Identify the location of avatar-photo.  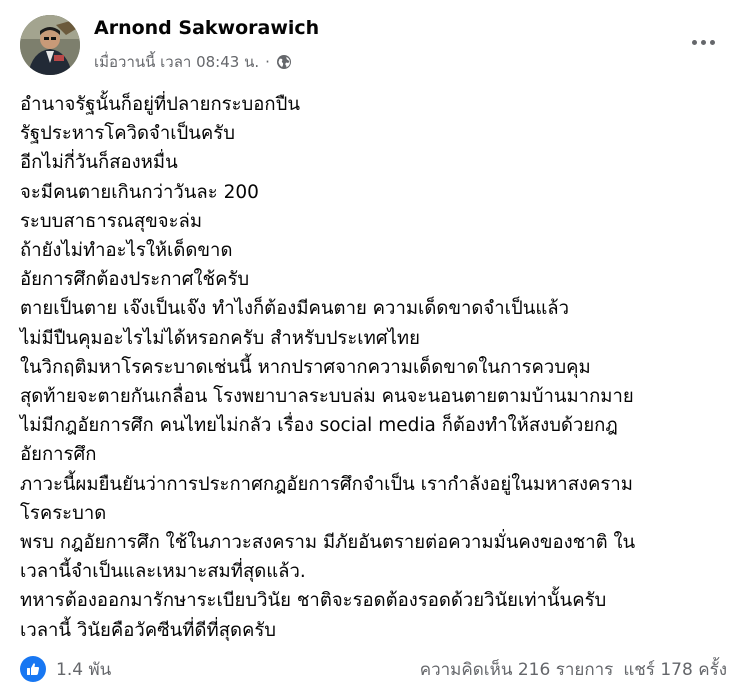
(50, 45).